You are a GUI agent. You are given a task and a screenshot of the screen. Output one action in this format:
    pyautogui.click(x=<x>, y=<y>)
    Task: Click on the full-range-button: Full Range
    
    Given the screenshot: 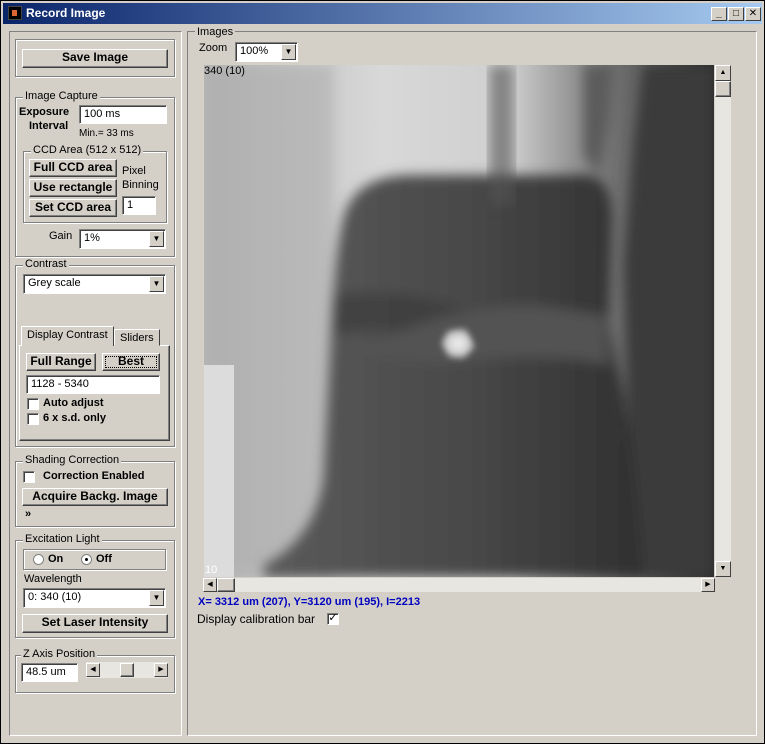 What is the action you would take?
    pyautogui.click(x=61, y=362)
    